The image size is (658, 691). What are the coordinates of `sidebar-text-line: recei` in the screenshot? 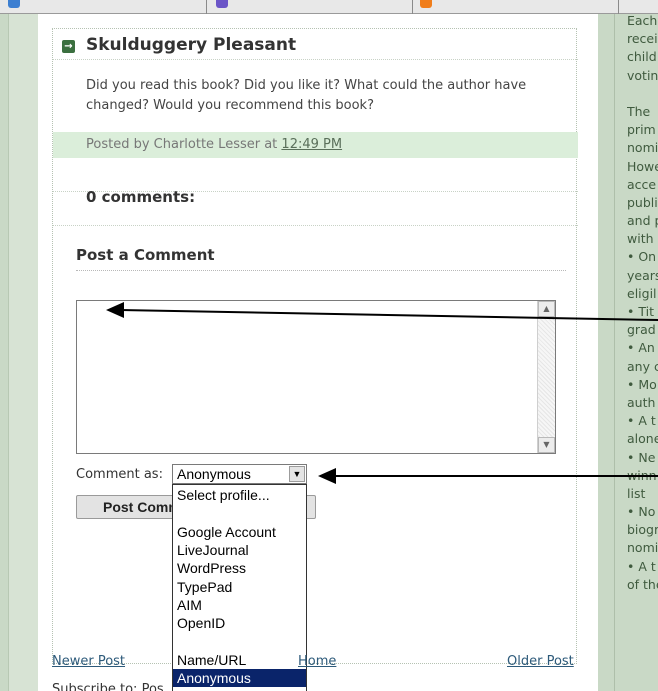 It's located at (642, 39).